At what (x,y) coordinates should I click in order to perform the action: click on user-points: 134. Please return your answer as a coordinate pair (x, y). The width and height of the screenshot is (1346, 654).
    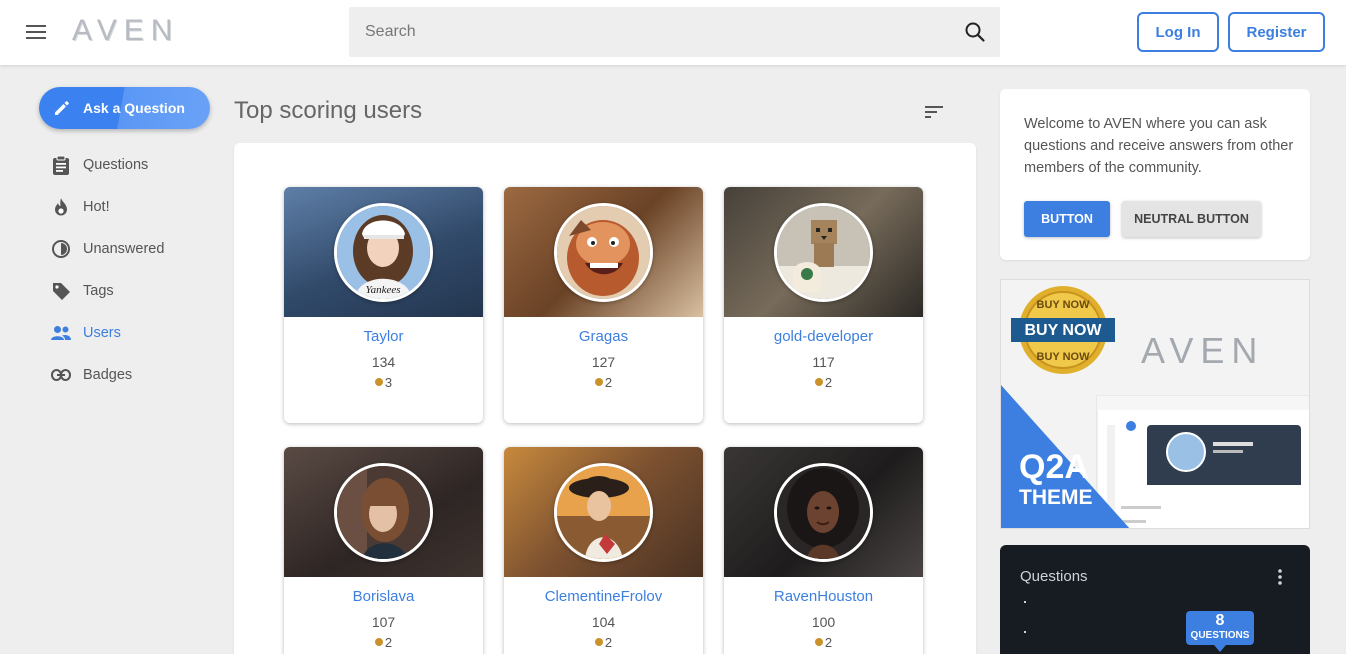
    Looking at the image, I should click on (383, 362).